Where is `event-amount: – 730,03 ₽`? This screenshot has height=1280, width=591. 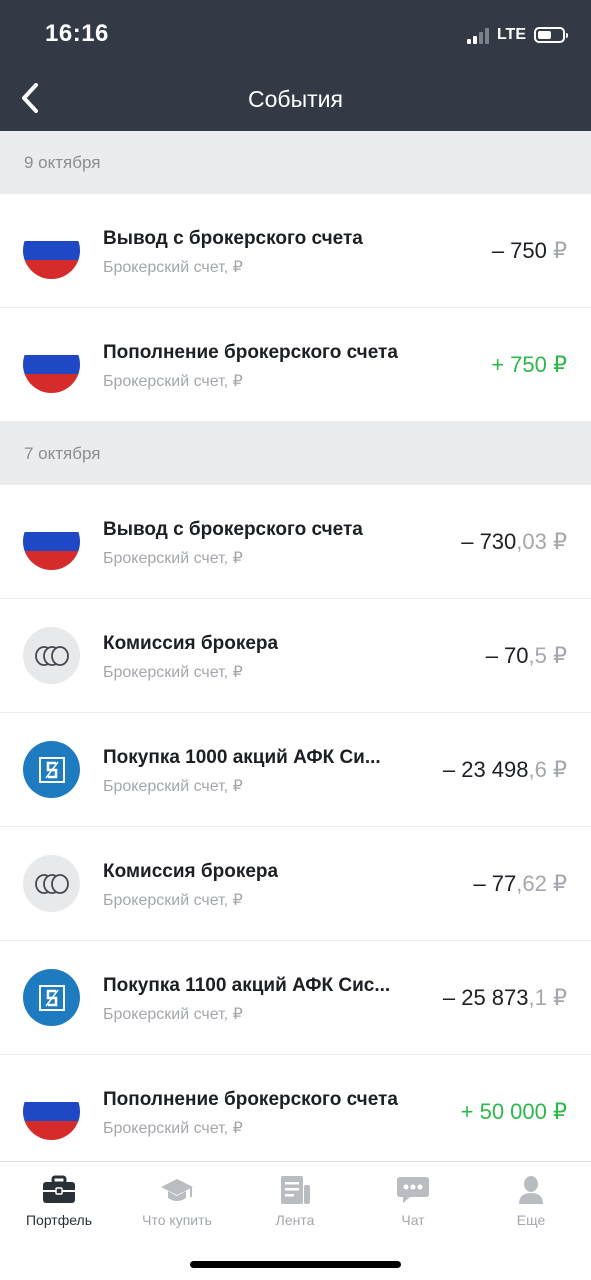 event-amount: – 730,03 ₽ is located at coordinates (514, 542).